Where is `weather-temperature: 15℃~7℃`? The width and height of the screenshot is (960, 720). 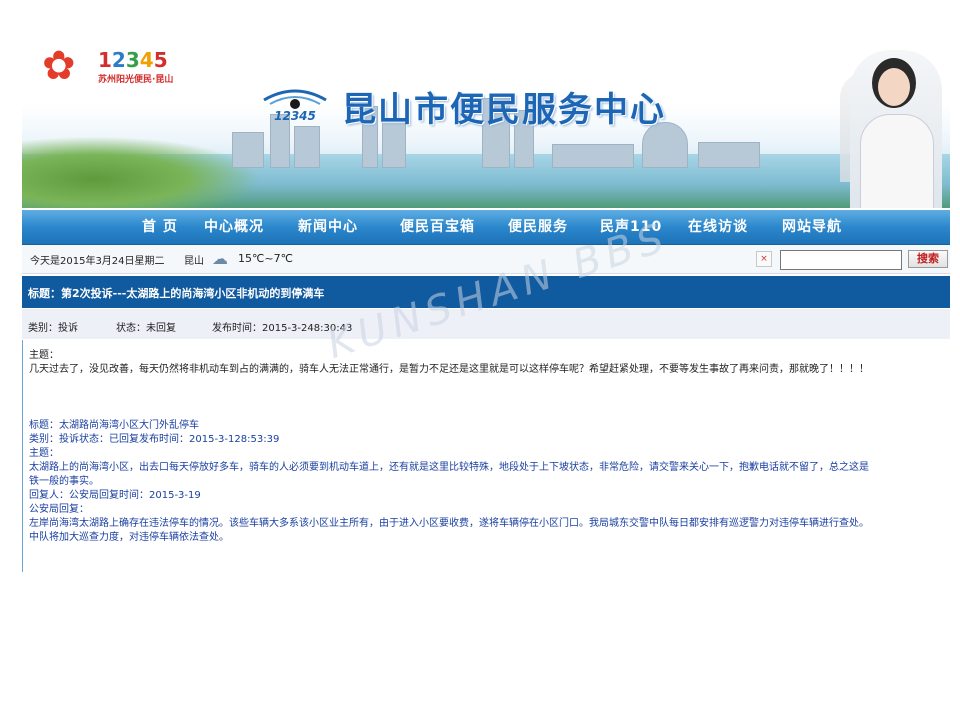
weather-temperature: 15℃~7℃ is located at coordinates (265, 258).